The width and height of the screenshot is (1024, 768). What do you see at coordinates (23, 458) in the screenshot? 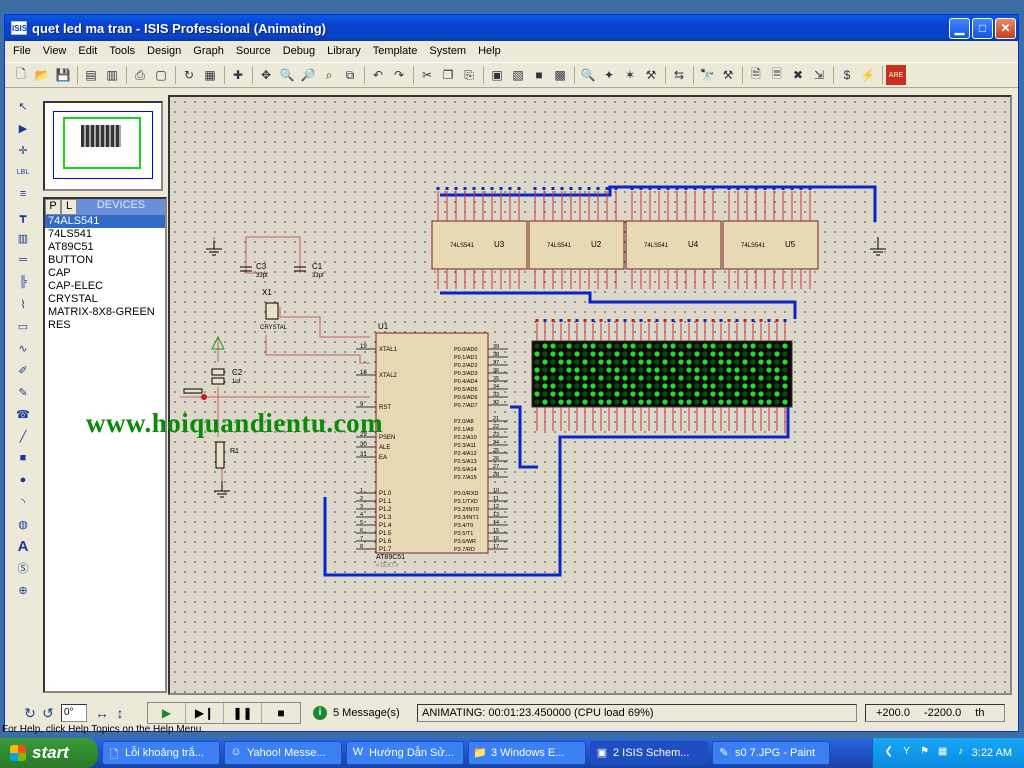
I see `box-mode-icon: ■` at bounding box center [23, 458].